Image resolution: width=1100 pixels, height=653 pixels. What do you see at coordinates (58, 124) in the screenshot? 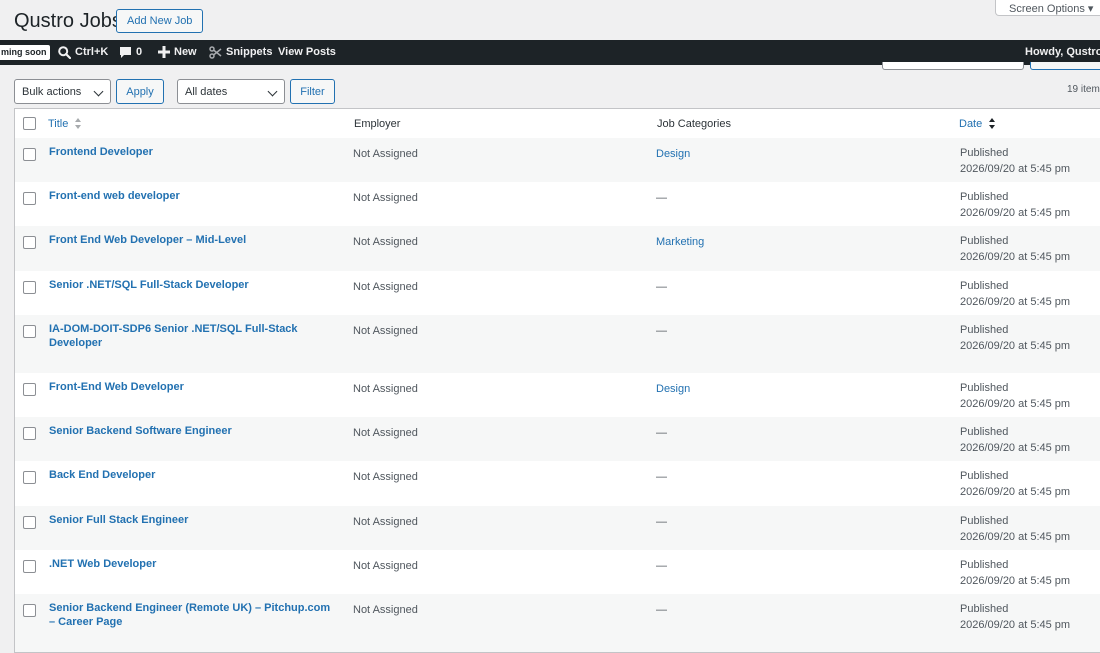
I see `title-column-label: Title` at bounding box center [58, 124].